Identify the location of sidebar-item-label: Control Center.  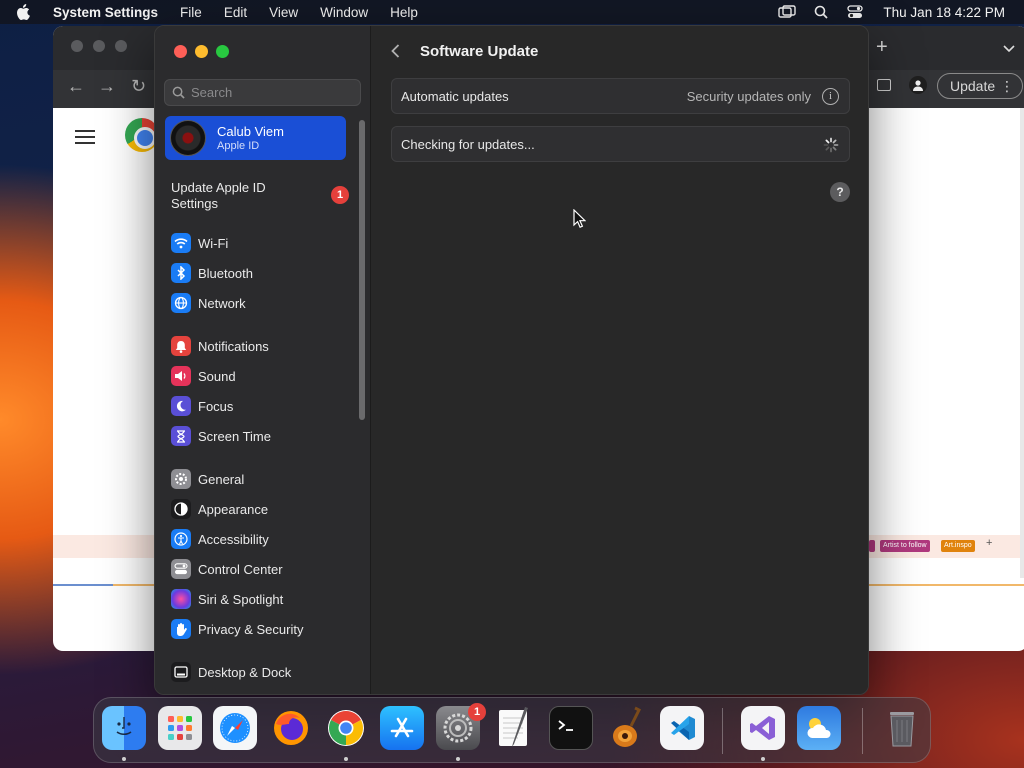
(240, 569).